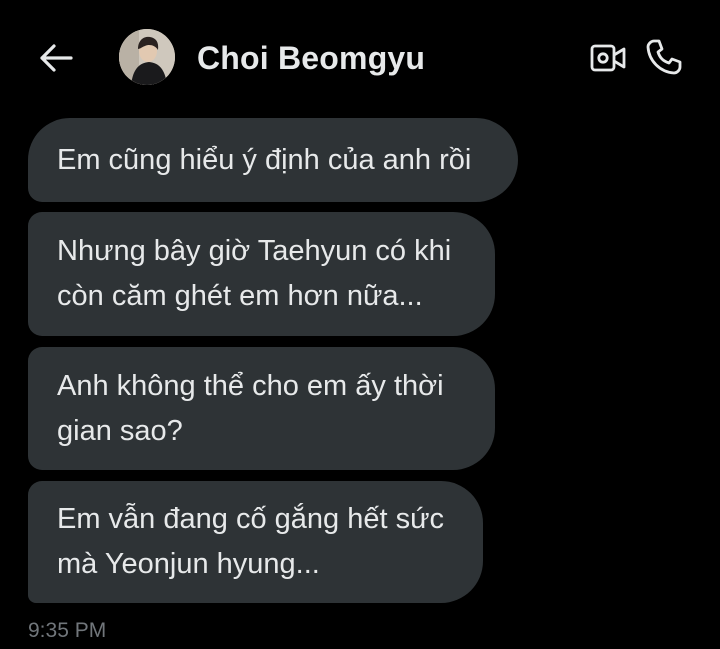 The height and width of the screenshot is (649, 720). What do you see at coordinates (273, 160) in the screenshot?
I see `message-bubble: Em cũng hiểu ý định của anh rồi` at bounding box center [273, 160].